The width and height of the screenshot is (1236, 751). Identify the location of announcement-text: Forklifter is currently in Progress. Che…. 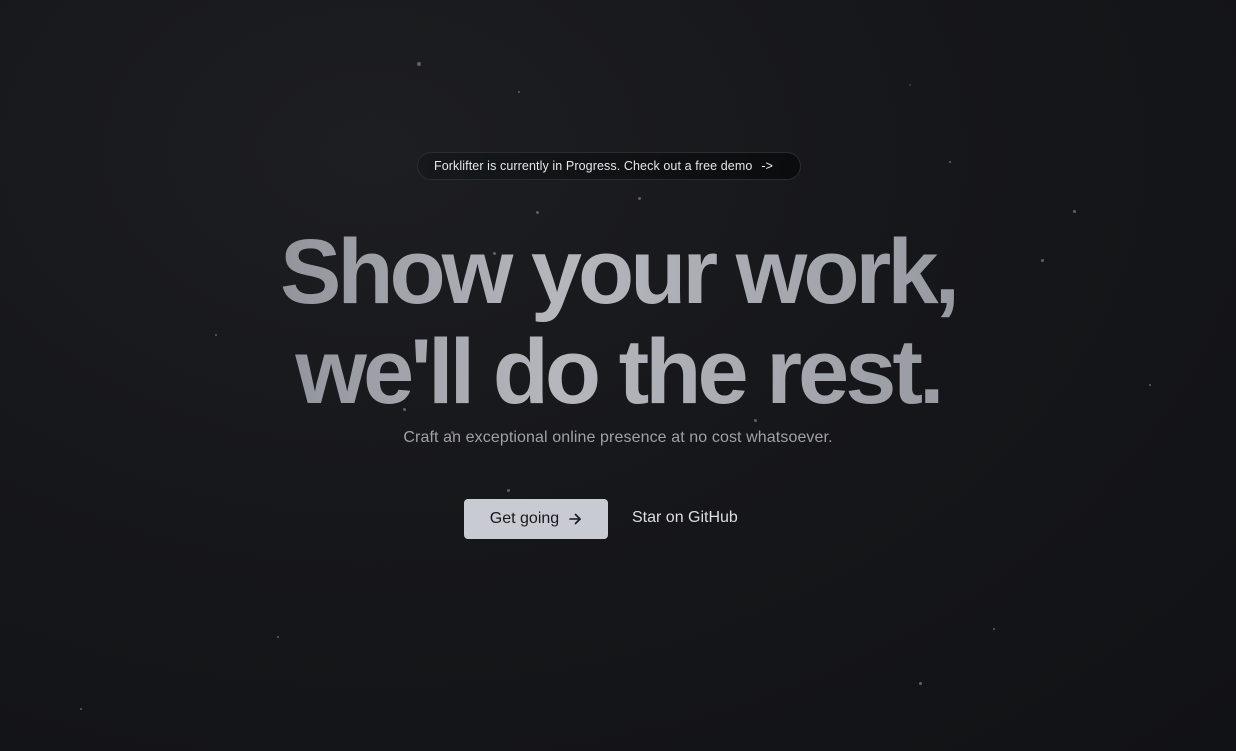
(593, 166).